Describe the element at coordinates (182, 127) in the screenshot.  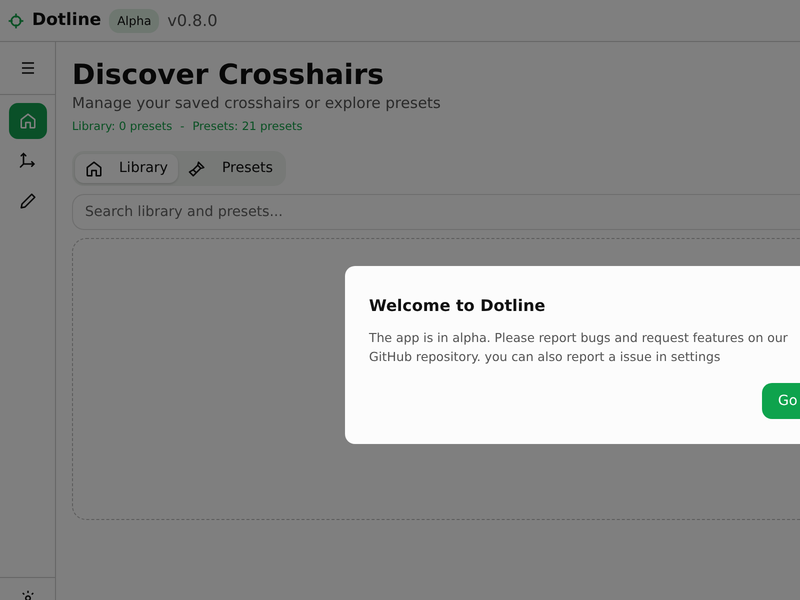
I see `stats-text: -` at that location.